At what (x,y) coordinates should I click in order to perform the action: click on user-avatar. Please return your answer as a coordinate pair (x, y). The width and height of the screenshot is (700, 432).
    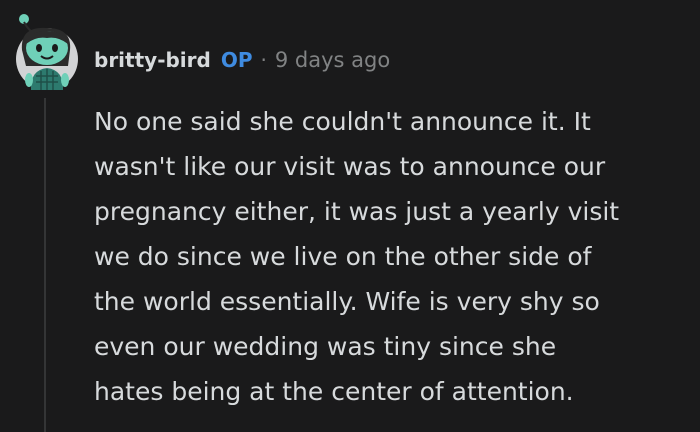
    Looking at the image, I should click on (47, 53).